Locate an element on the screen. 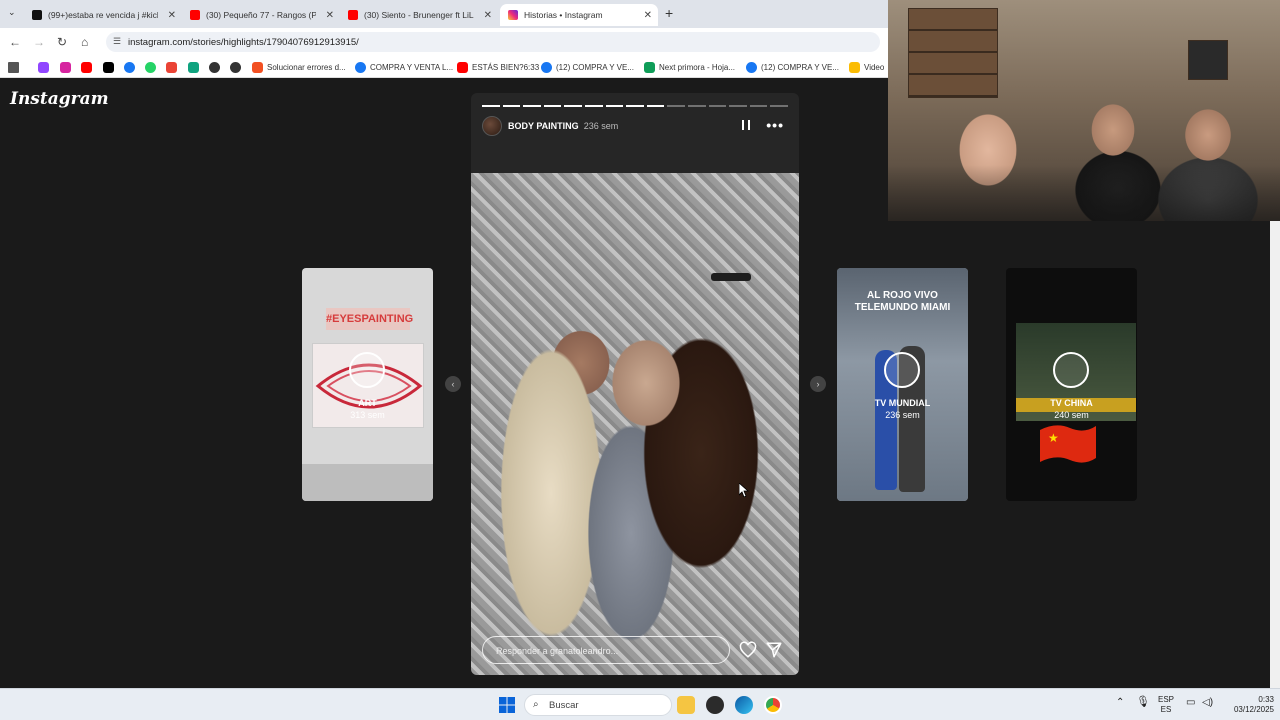 The image size is (1280, 720). like-heart-icon is located at coordinates (748, 650).